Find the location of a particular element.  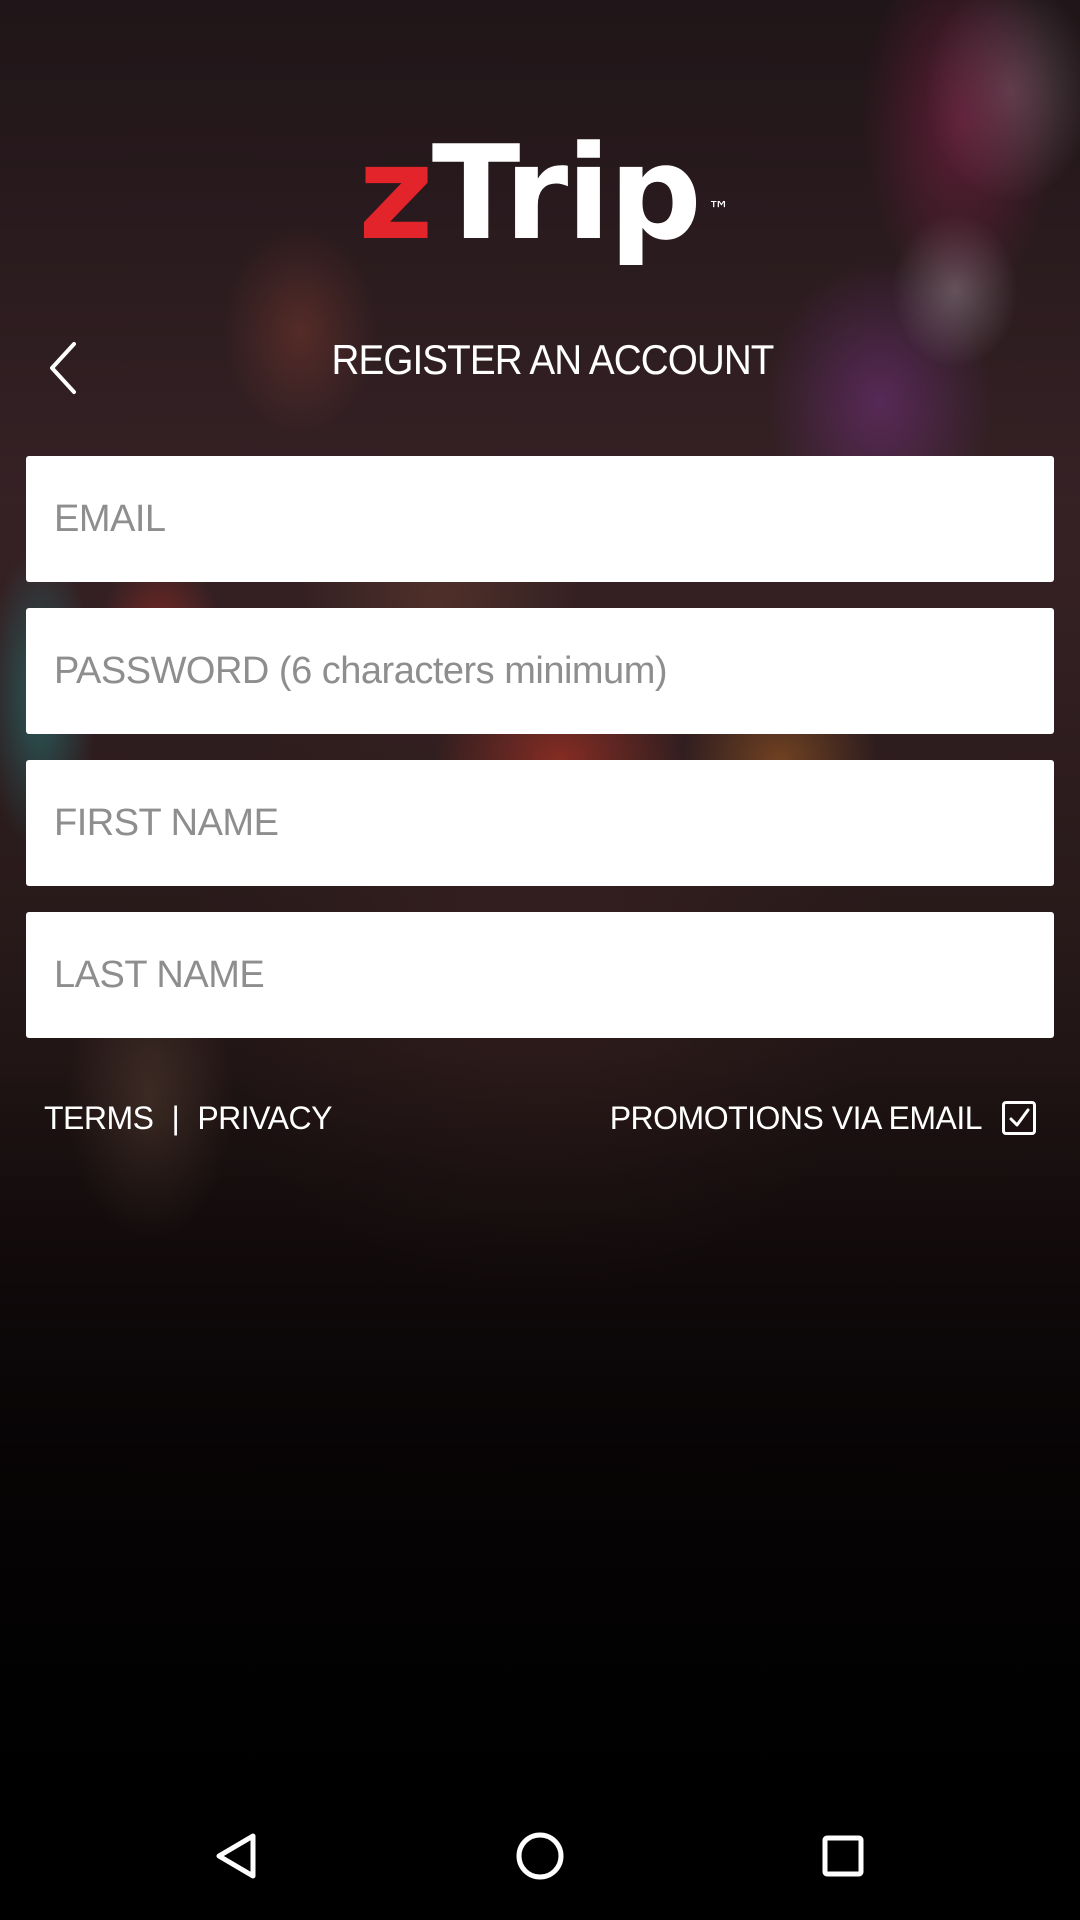

circle-home-icon is located at coordinates (540, 1856).